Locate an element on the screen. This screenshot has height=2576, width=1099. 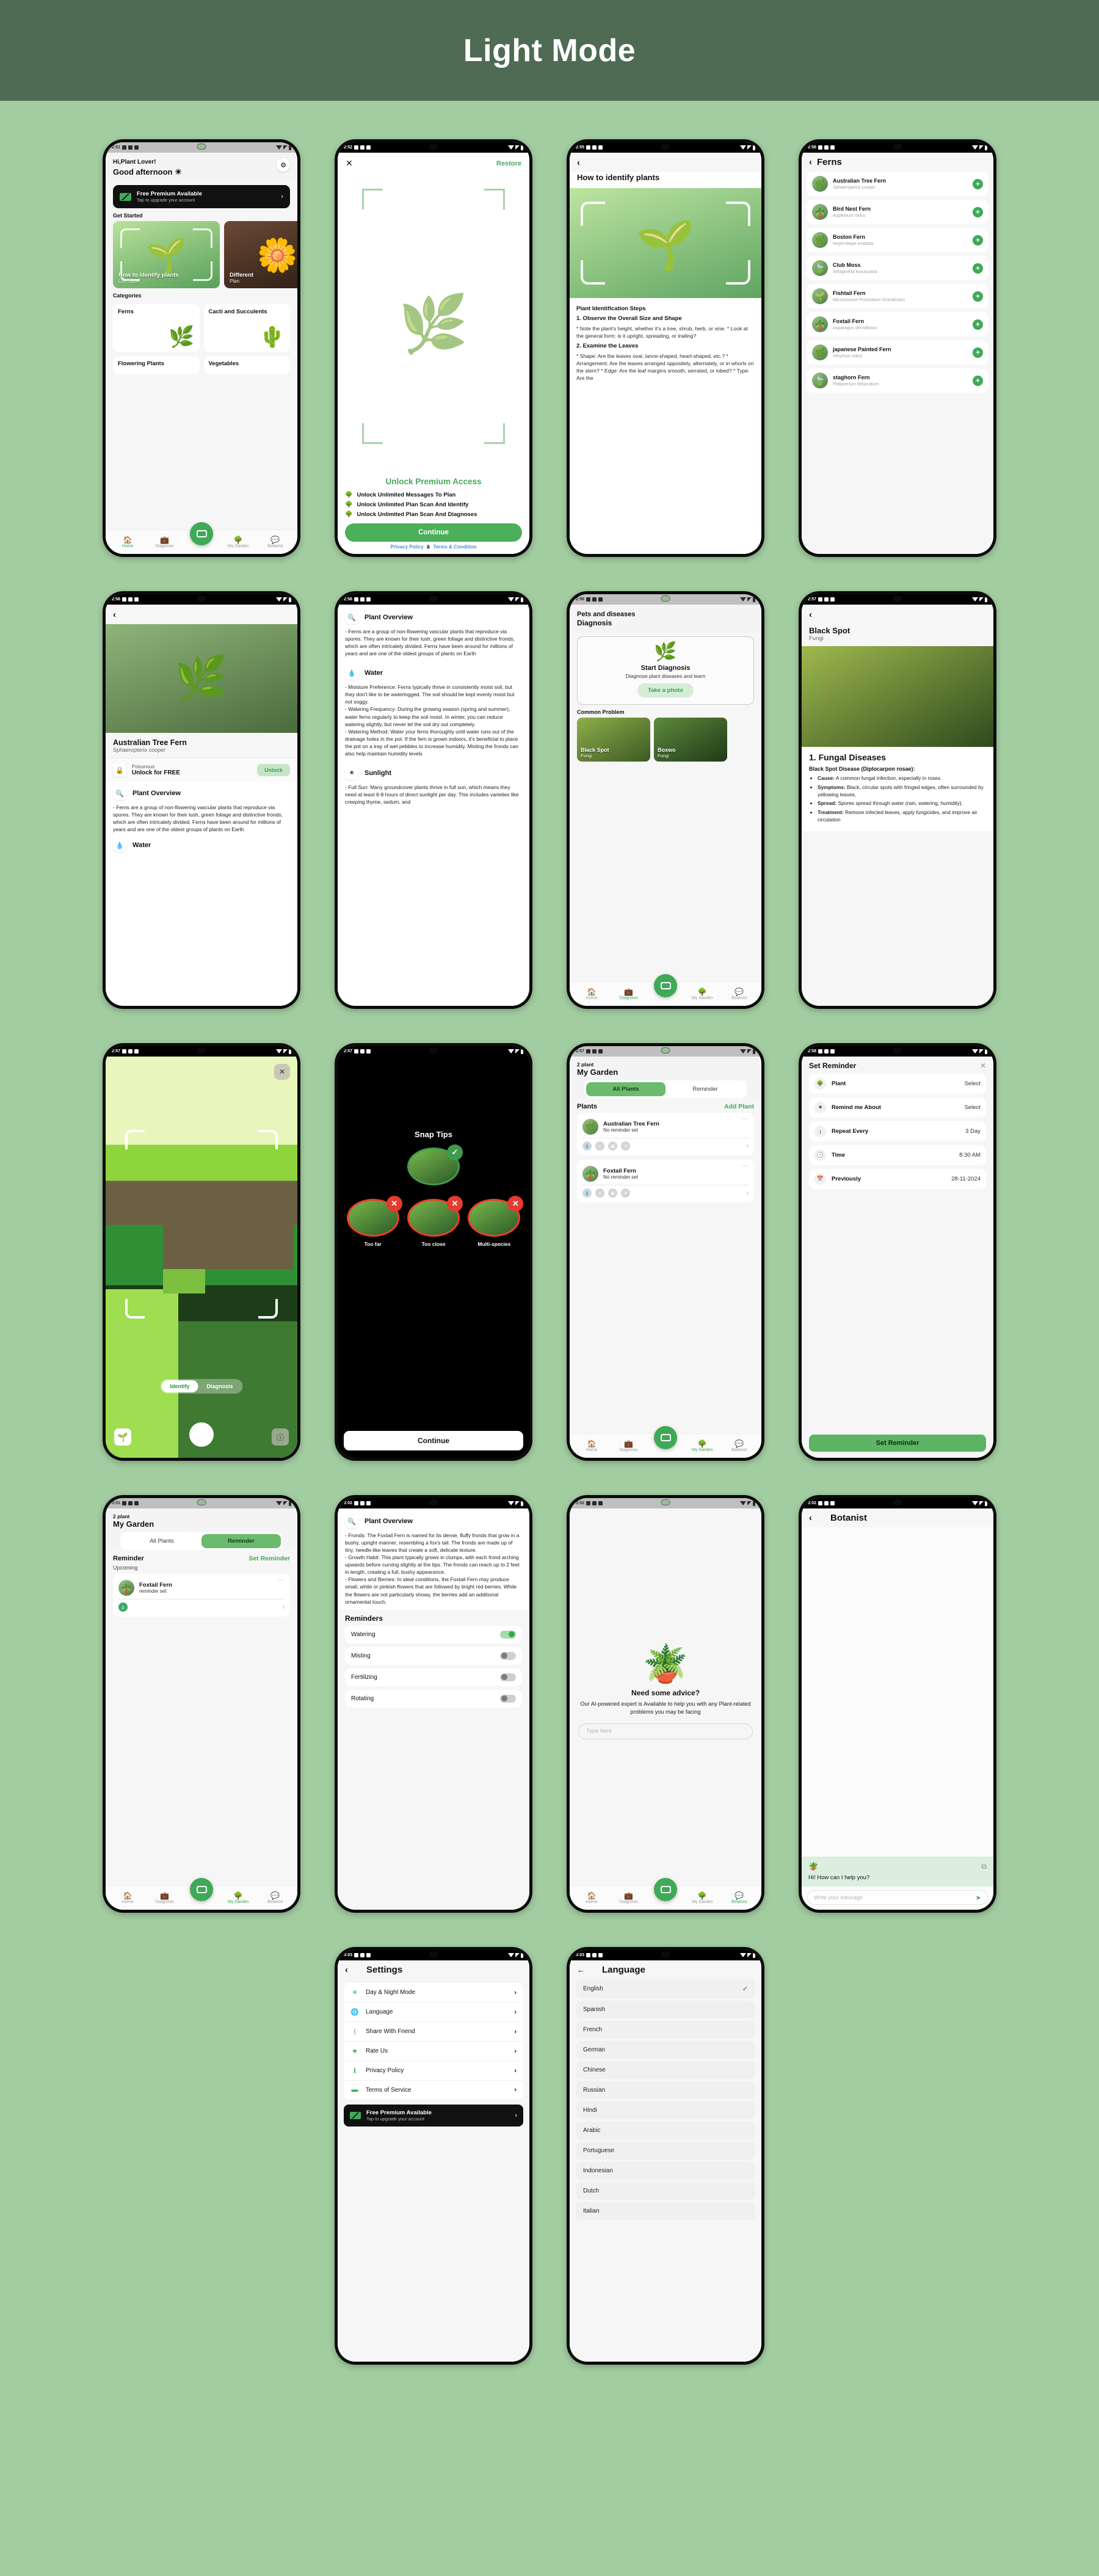
take-photo-button: Take a photo is located at coordinates (665, 690).